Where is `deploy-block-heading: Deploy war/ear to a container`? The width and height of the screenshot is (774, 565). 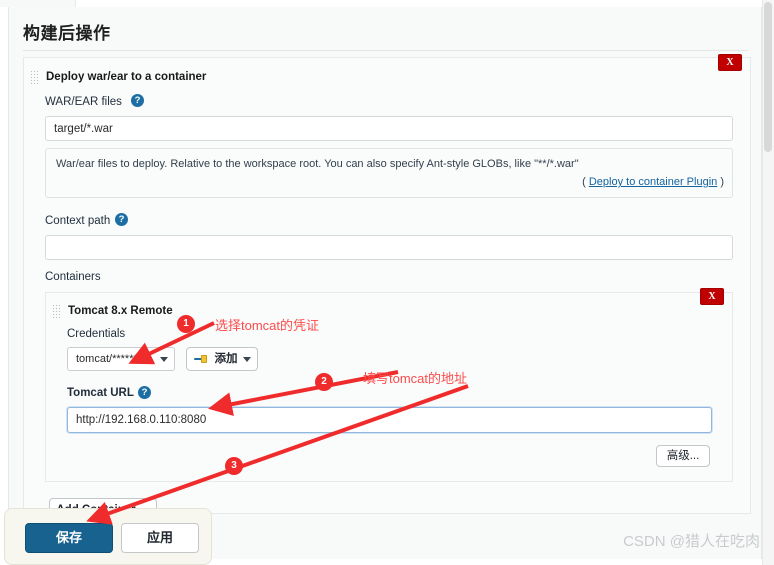
deploy-block-heading: Deploy war/ear to a container is located at coordinates (126, 77).